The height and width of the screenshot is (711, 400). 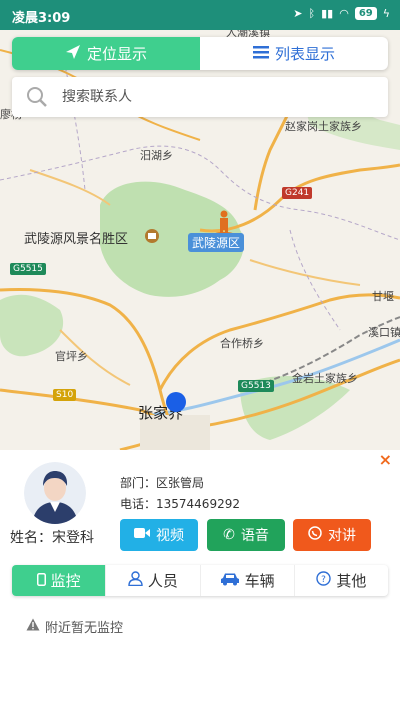 I want to click on list-view-label: 列表显示, so click(x=304, y=54).